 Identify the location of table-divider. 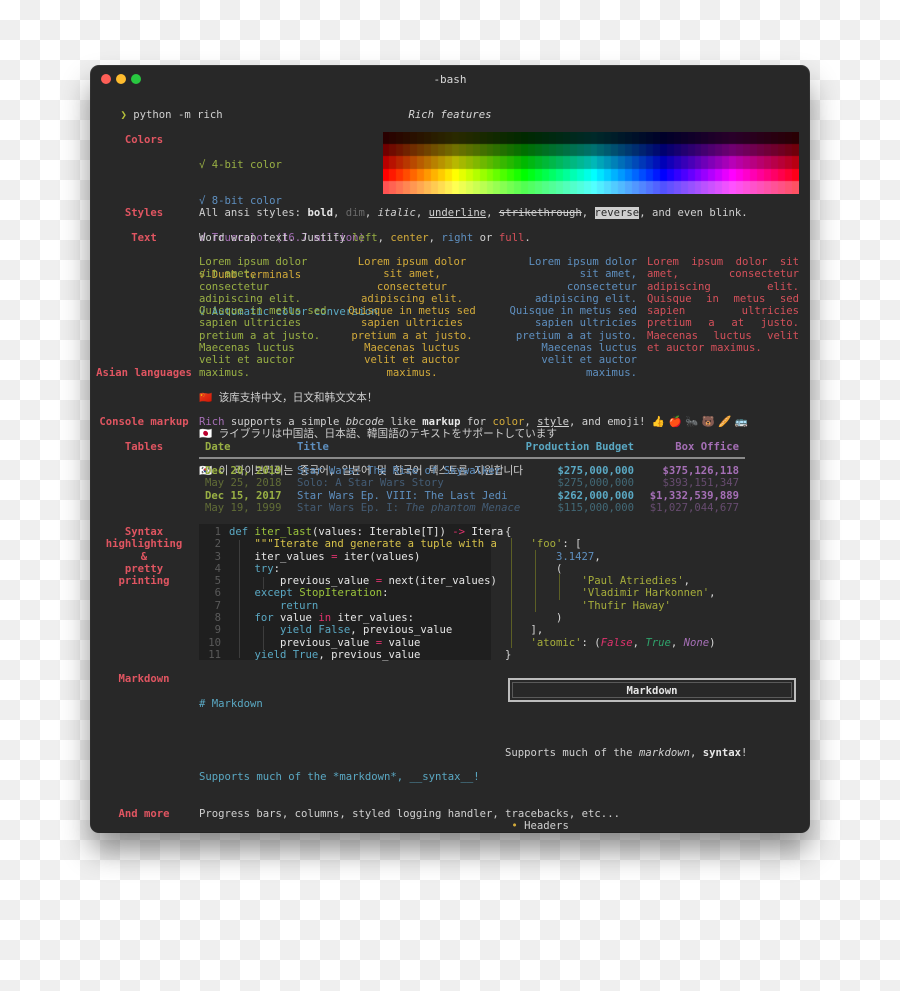
(472, 458).